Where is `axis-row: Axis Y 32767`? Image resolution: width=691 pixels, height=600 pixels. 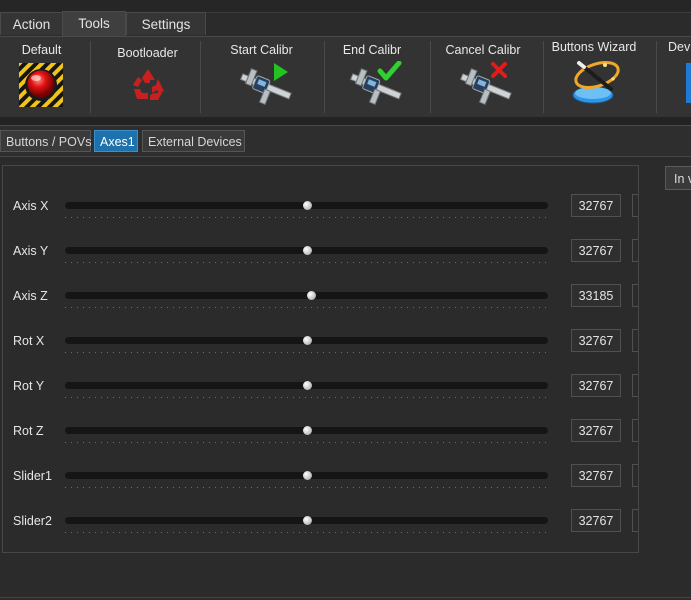
axis-row: Axis Y 32767 is located at coordinates (330, 262).